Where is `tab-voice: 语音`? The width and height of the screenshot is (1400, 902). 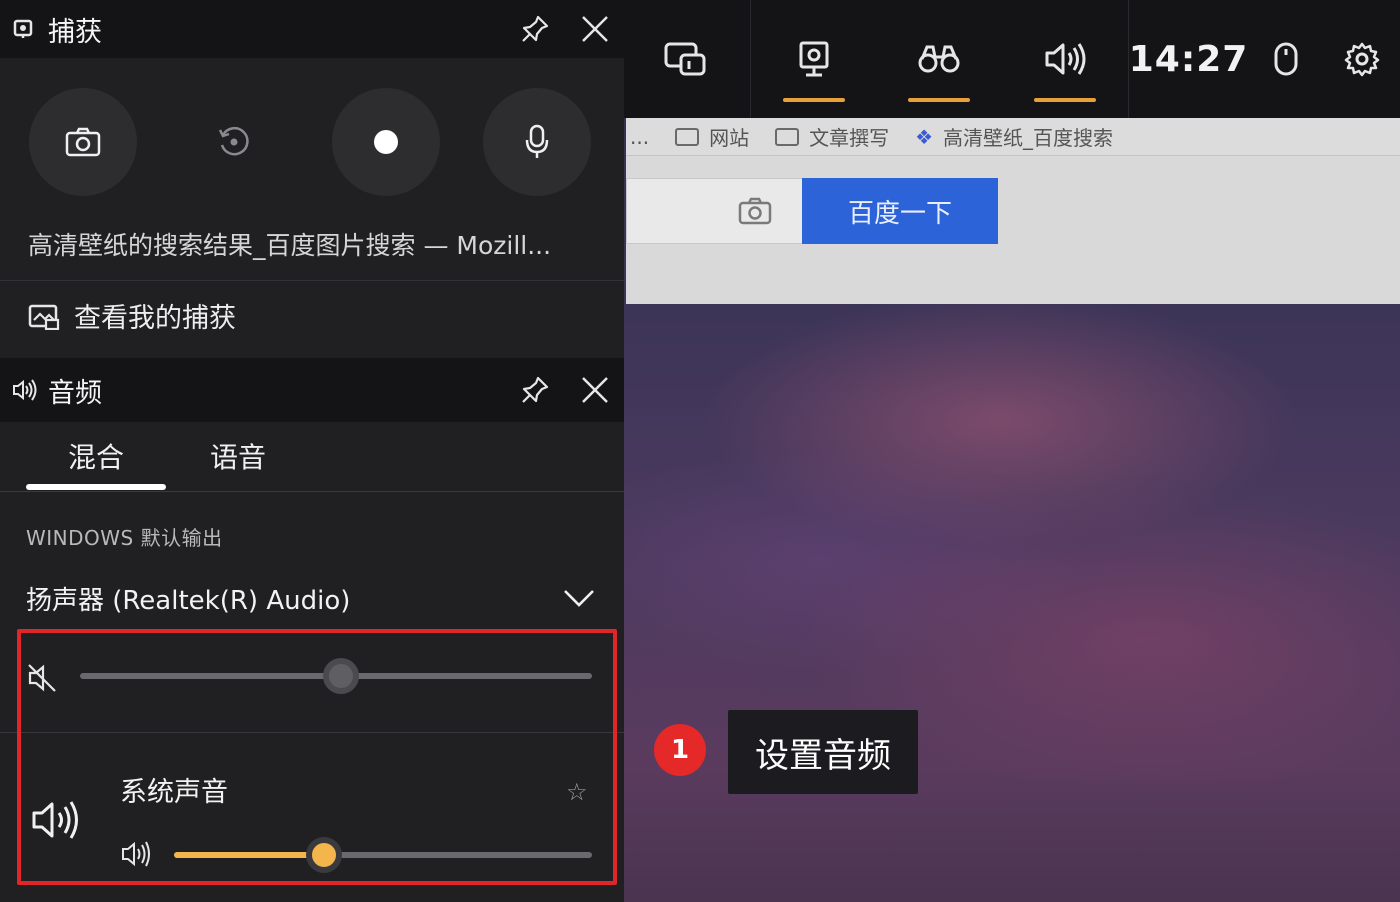 tab-voice: 语音 is located at coordinates (238, 456).